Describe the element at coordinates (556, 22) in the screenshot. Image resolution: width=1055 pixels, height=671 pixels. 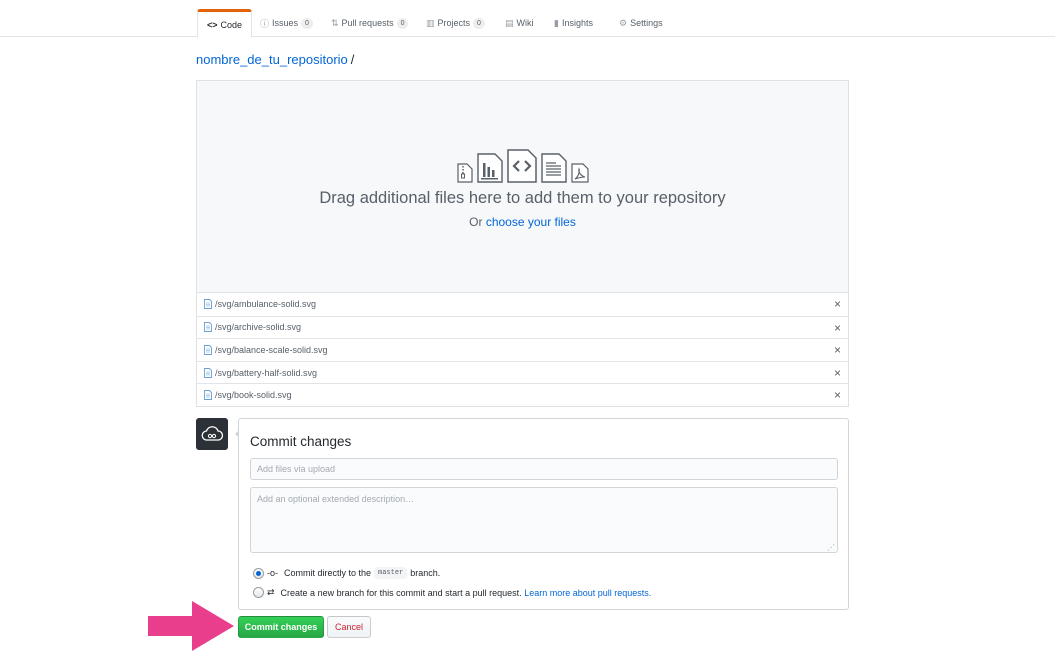
I see `graph-icon: ▮` at that location.